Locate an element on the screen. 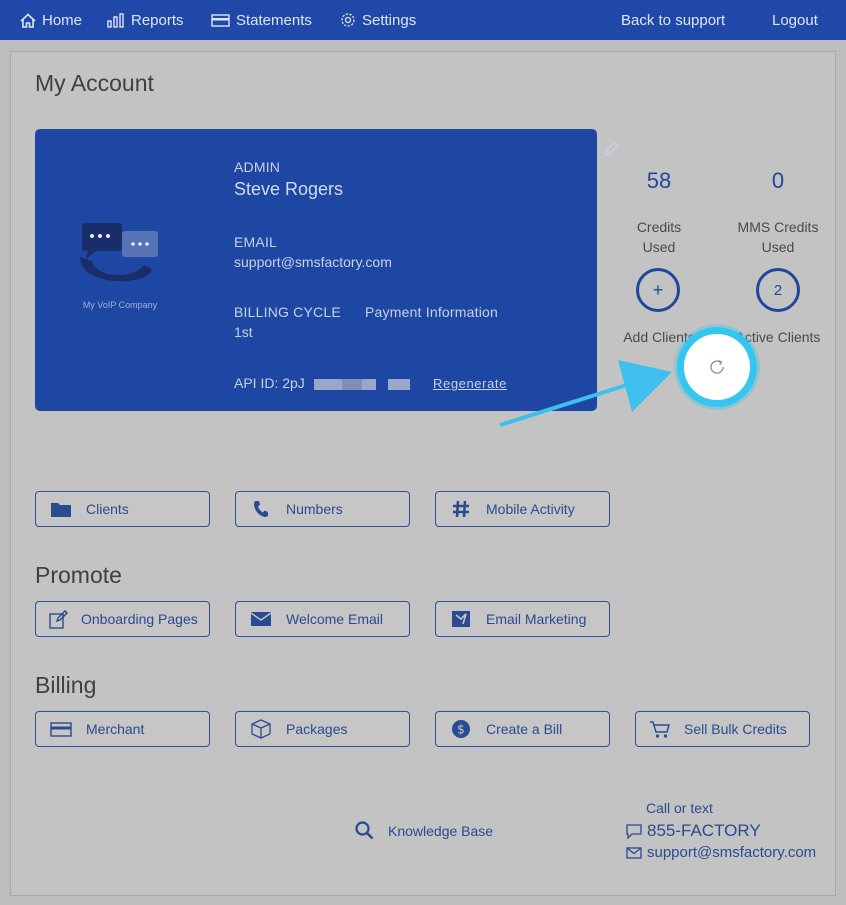 Image resolution: width=846 pixels, height=905 pixels. support-email: support@smsfactory.com is located at coordinates (732, 852).